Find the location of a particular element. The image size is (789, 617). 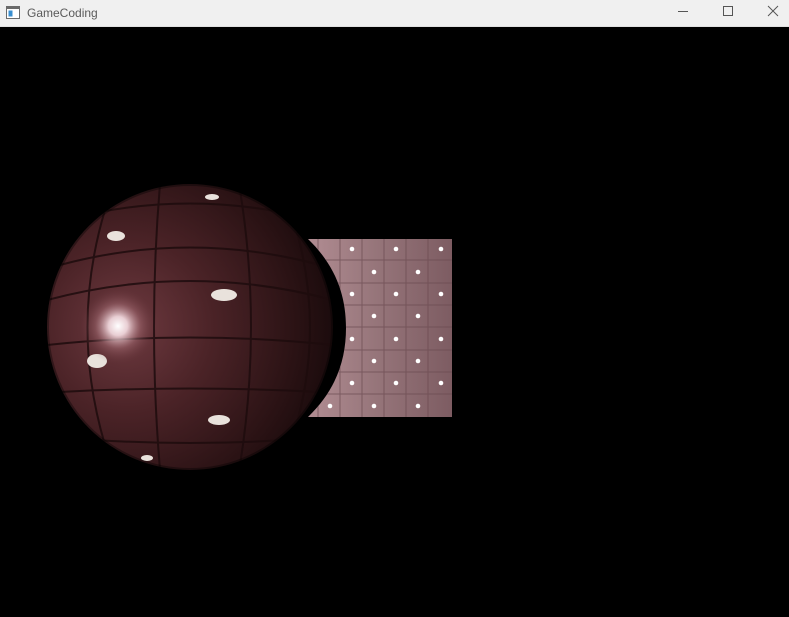

close-button is located at coordinates (770, 13).